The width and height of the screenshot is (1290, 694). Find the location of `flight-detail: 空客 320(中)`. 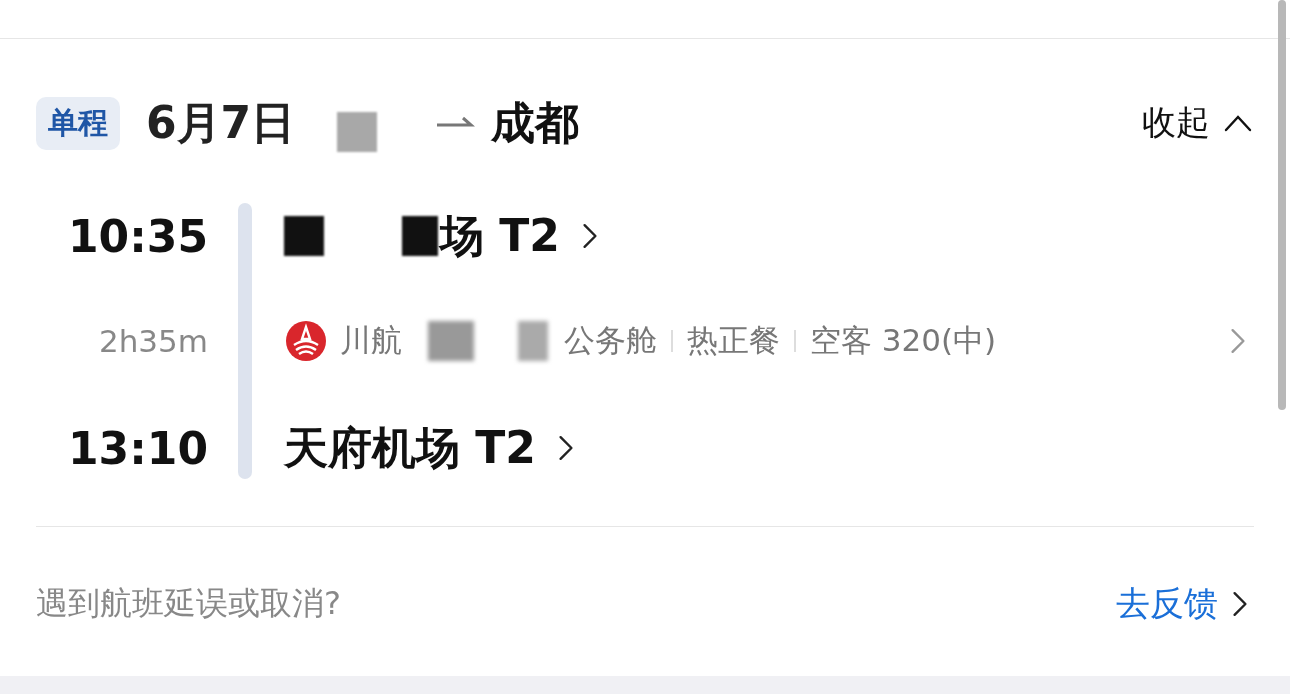

flight-detail: 空客 320(中) is located at coordinates (903, 340).